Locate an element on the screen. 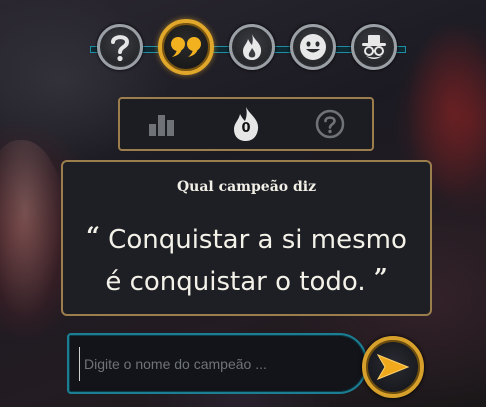 The width and height of the screenshot is (486, 407). flame-icon is located at coordinates (252, 47).